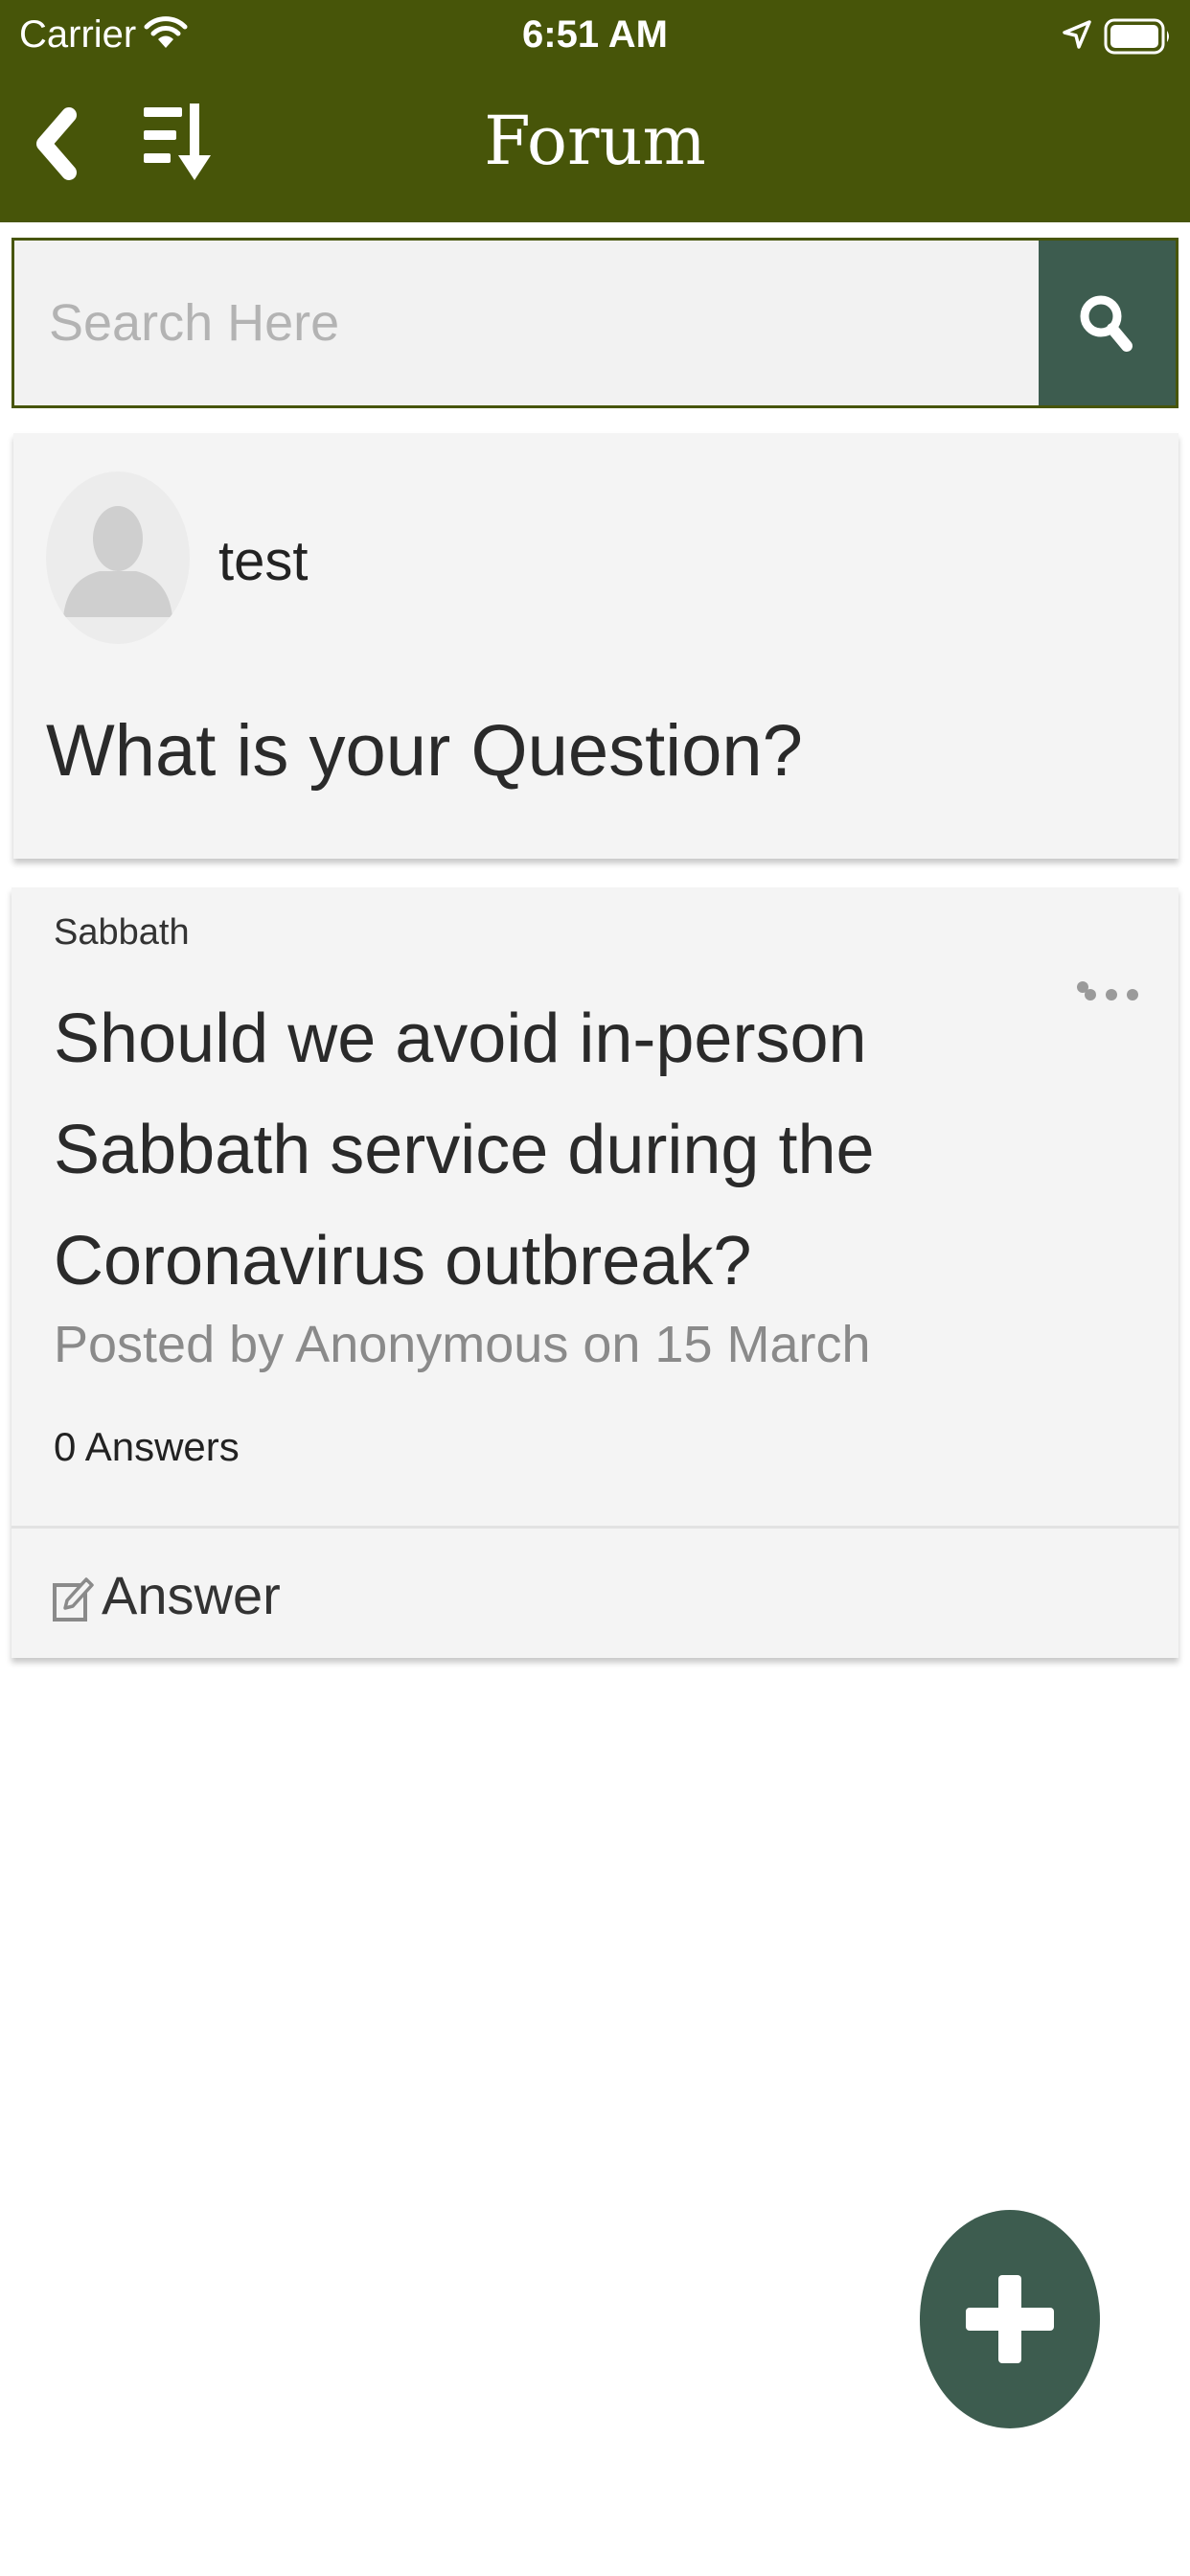  I want to click on answer-label: Answer, so click(191, 1595).